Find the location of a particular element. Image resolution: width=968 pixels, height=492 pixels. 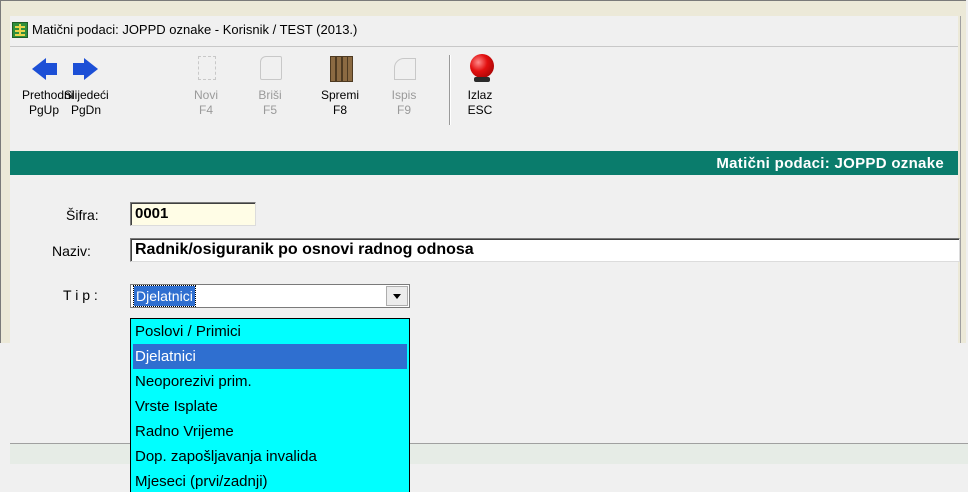

dropdown-option: Radno Vrijeme is located at coordinates (270, 431).